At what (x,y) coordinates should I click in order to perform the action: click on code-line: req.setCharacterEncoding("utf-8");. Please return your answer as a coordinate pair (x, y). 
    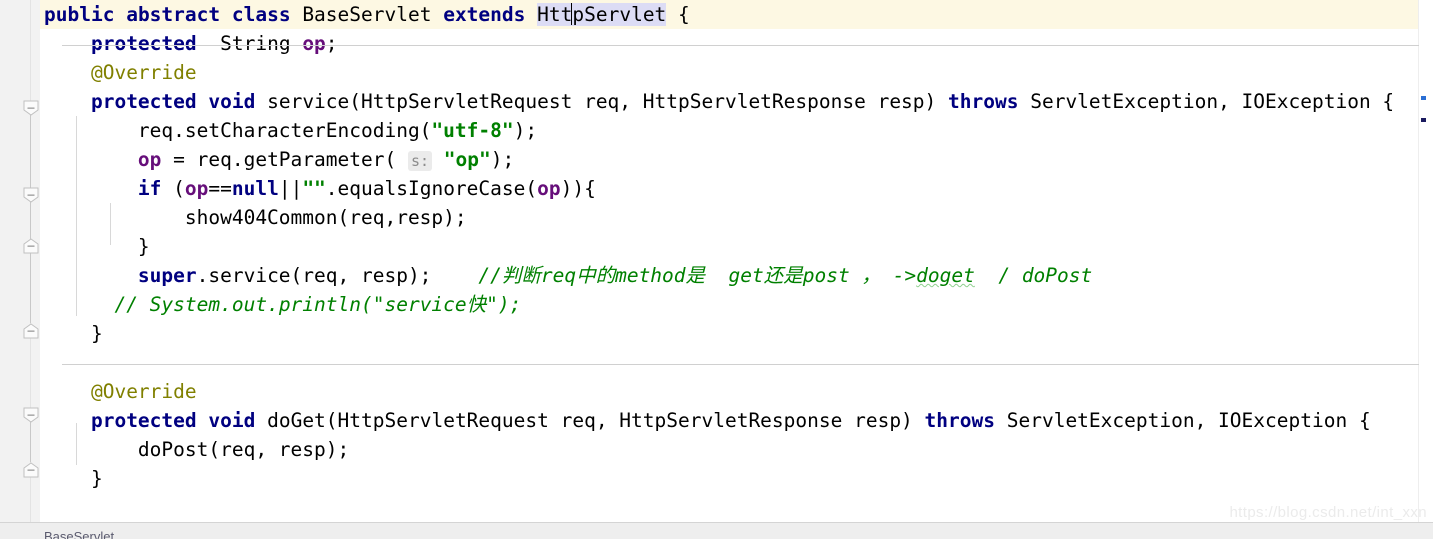
    Looking at the image, I should click on (736, 130).